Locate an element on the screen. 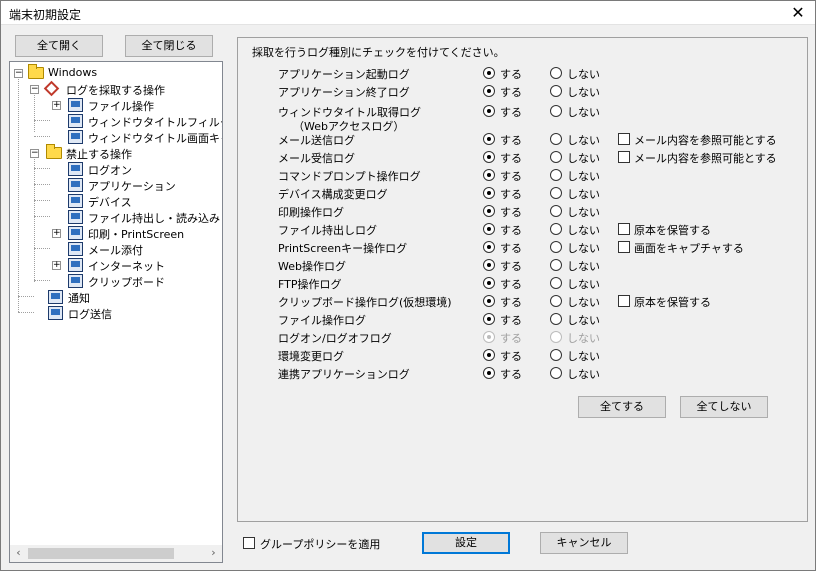  tree-item-clipboard: クリップボード is located at coordinates (116, 281).